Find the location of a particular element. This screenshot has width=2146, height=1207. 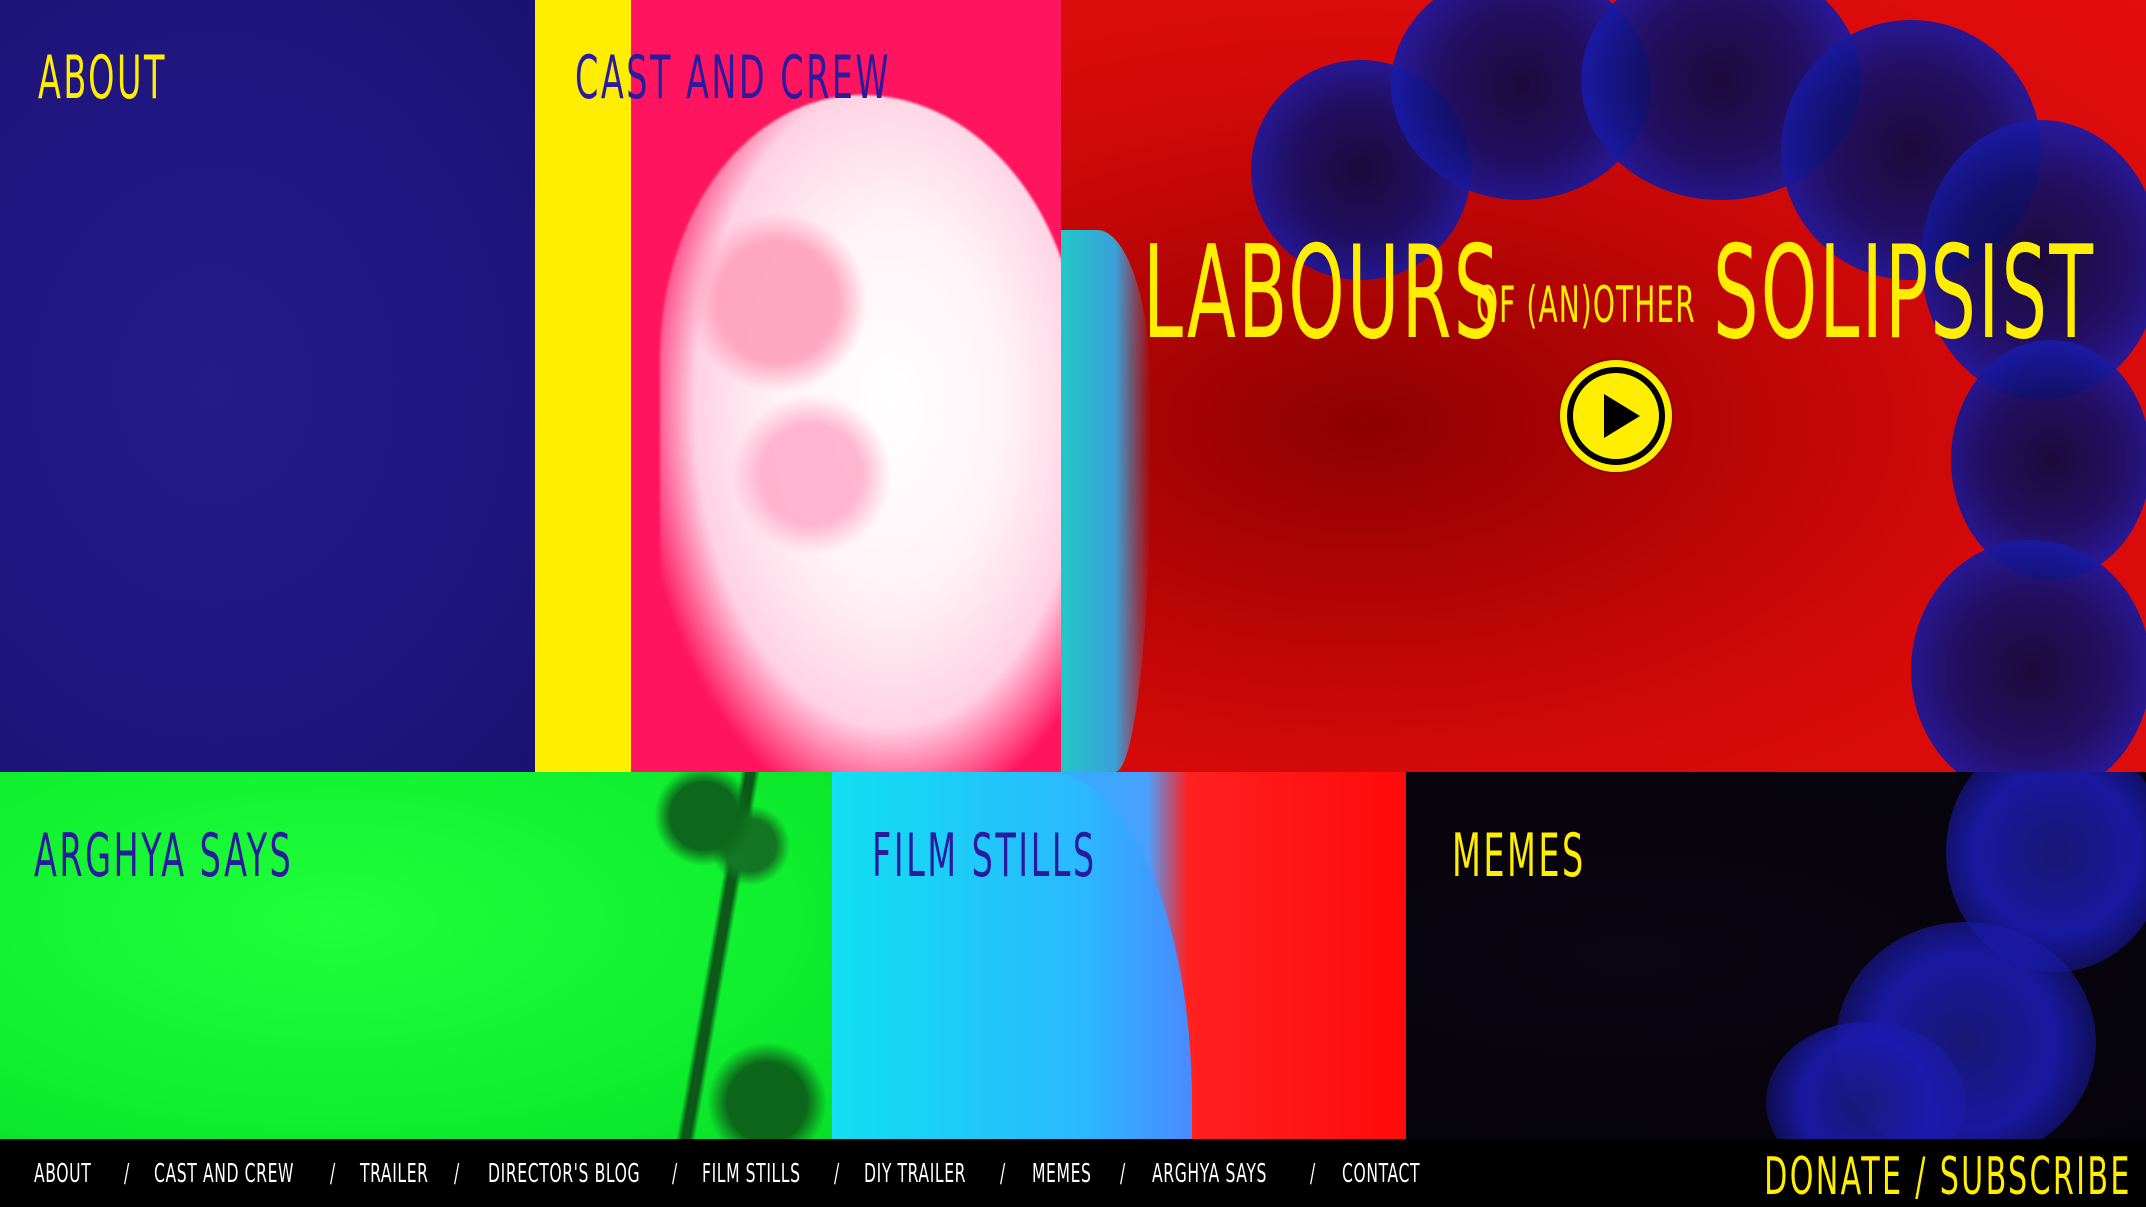

tile-about-label: ABOUT is located at coordinates (102, 78).